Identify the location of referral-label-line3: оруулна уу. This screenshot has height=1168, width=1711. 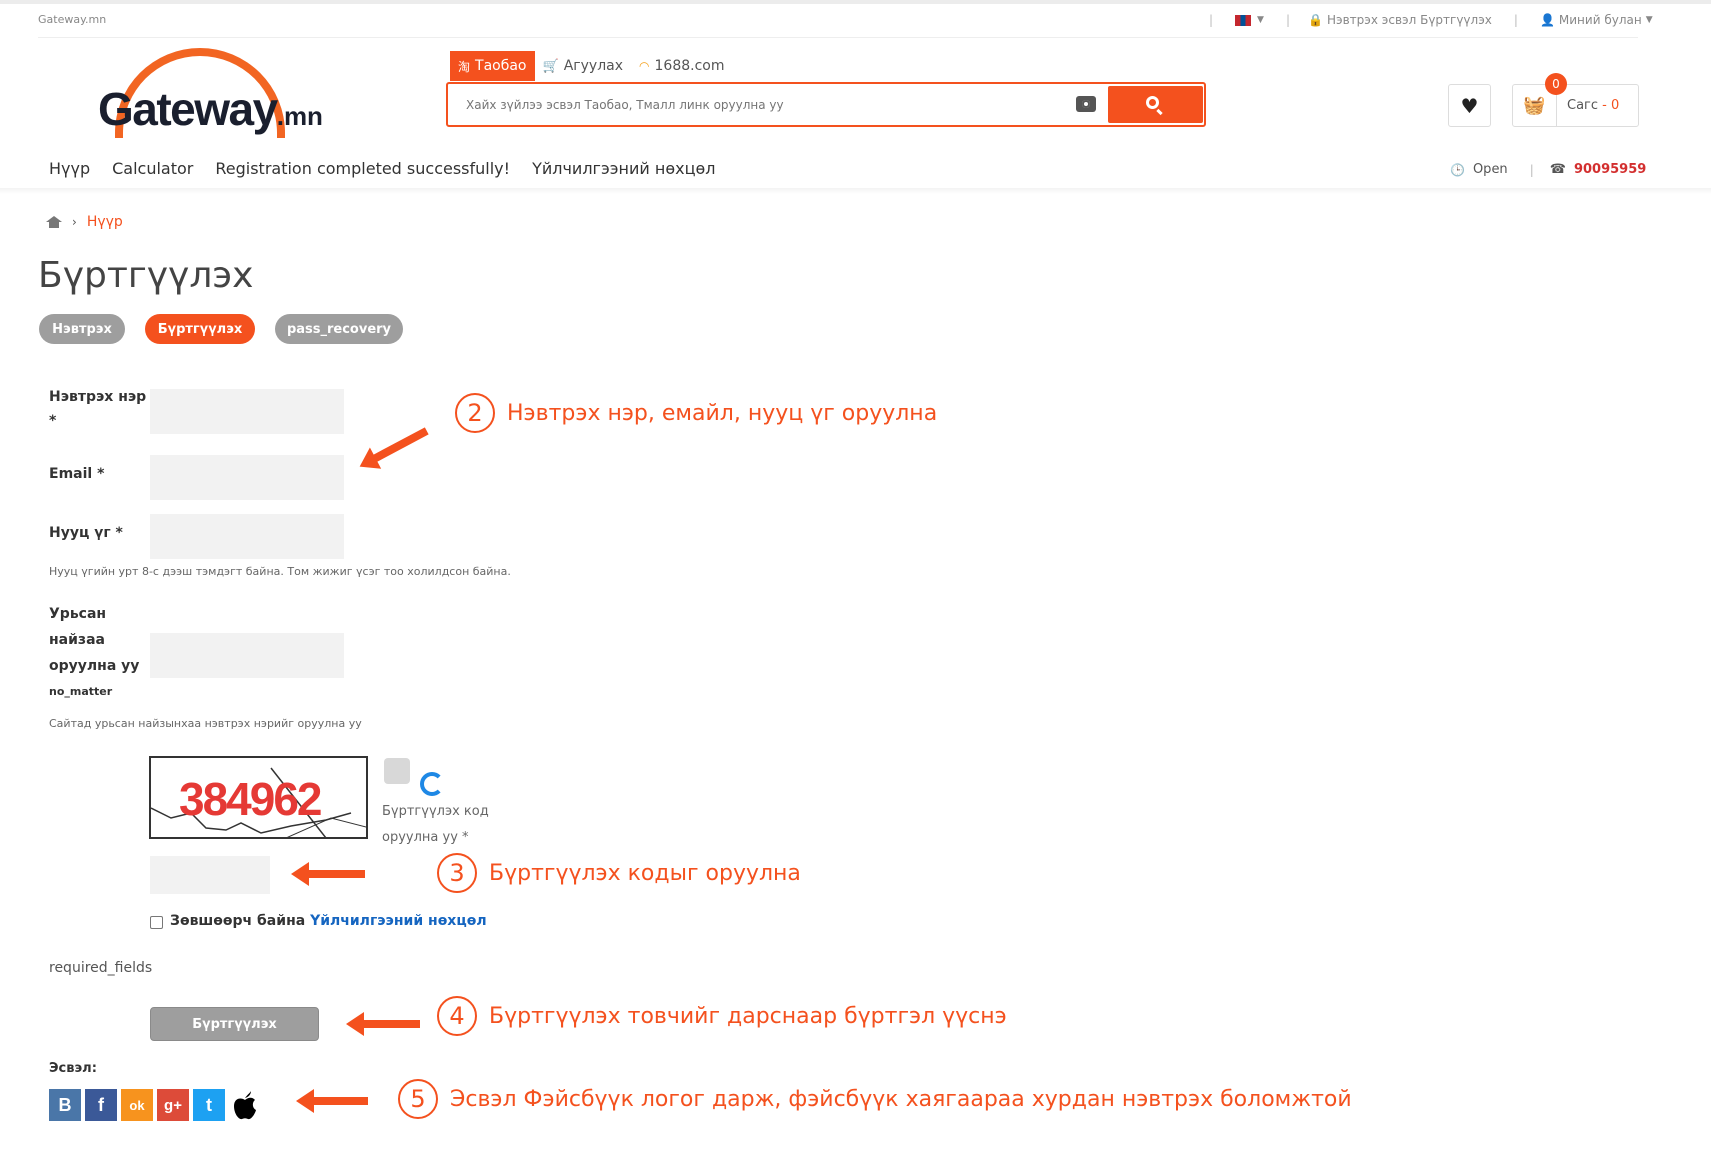
(94, 666).